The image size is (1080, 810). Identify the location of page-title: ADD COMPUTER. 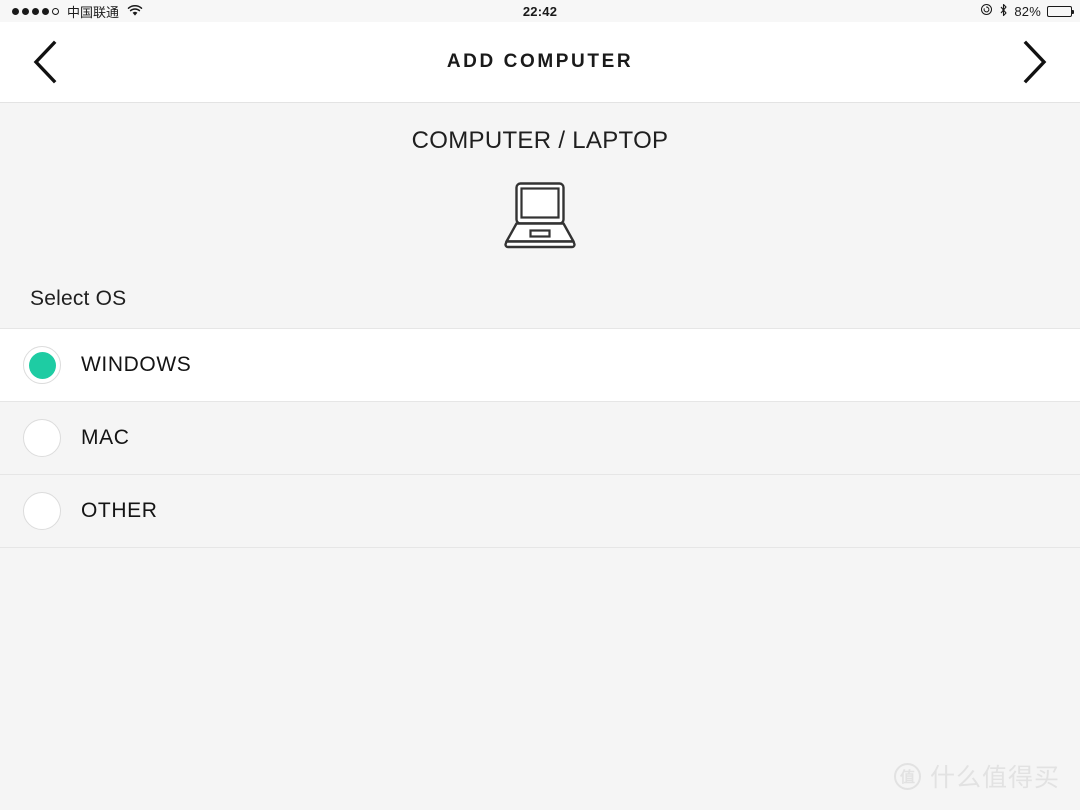
(540, 61).